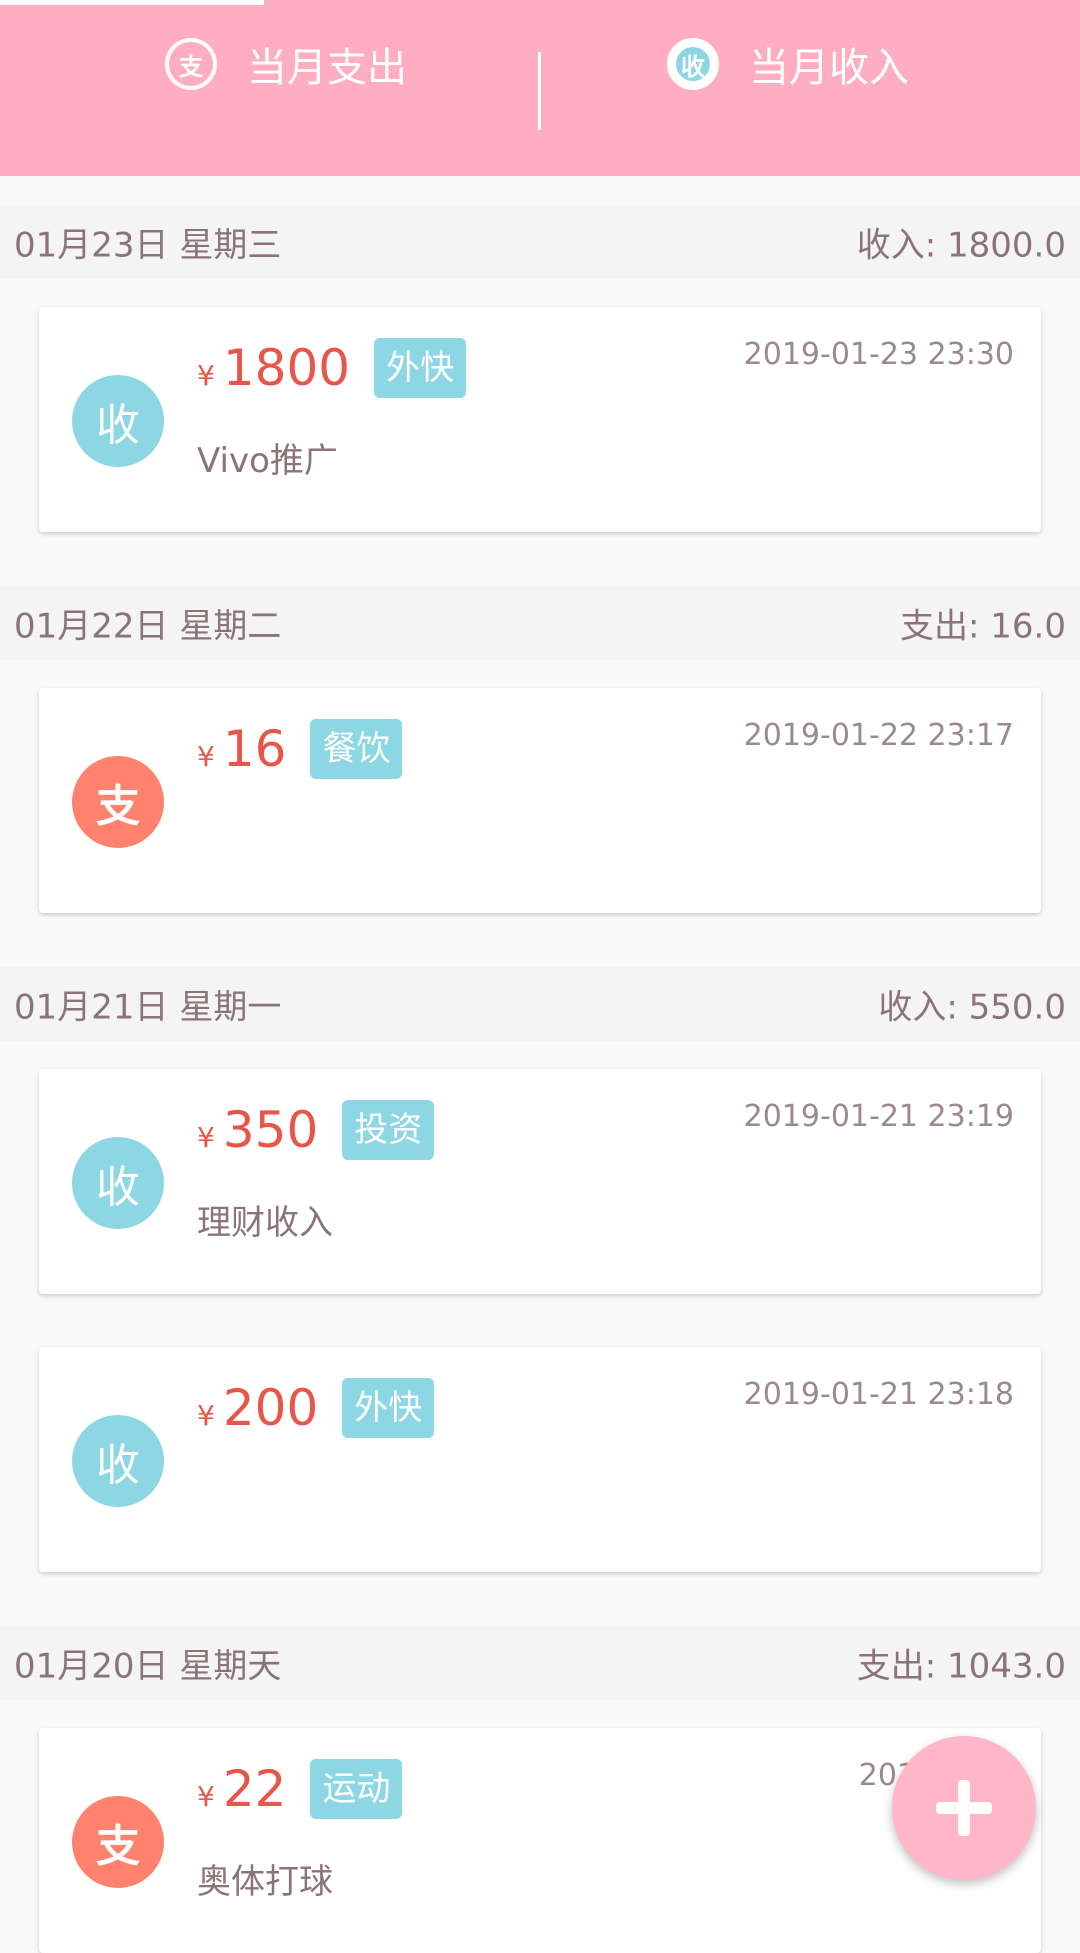 This screenshot has height=1953, width=1080. I want to click on add-record-button, so click(964, 1808).